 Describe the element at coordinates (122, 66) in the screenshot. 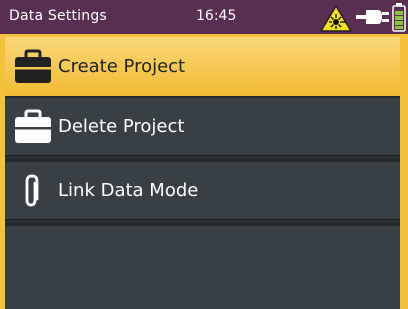

I see `menu-item-label: Create Project` at that location.